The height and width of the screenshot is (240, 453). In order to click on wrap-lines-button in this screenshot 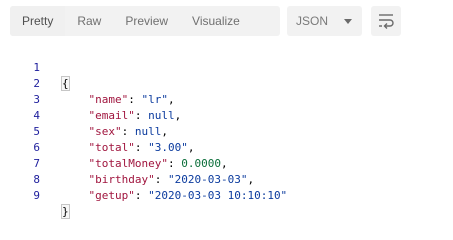, I will do `click(386, 21)`.